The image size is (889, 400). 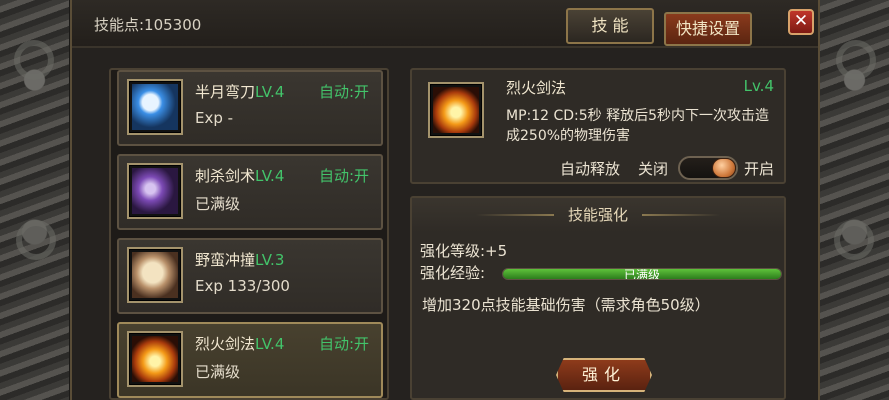 I want to click on skill-card-barbaric-charge: 野蛮冲撞LV.3 Exp 133/300, so click(x=250, y=276).